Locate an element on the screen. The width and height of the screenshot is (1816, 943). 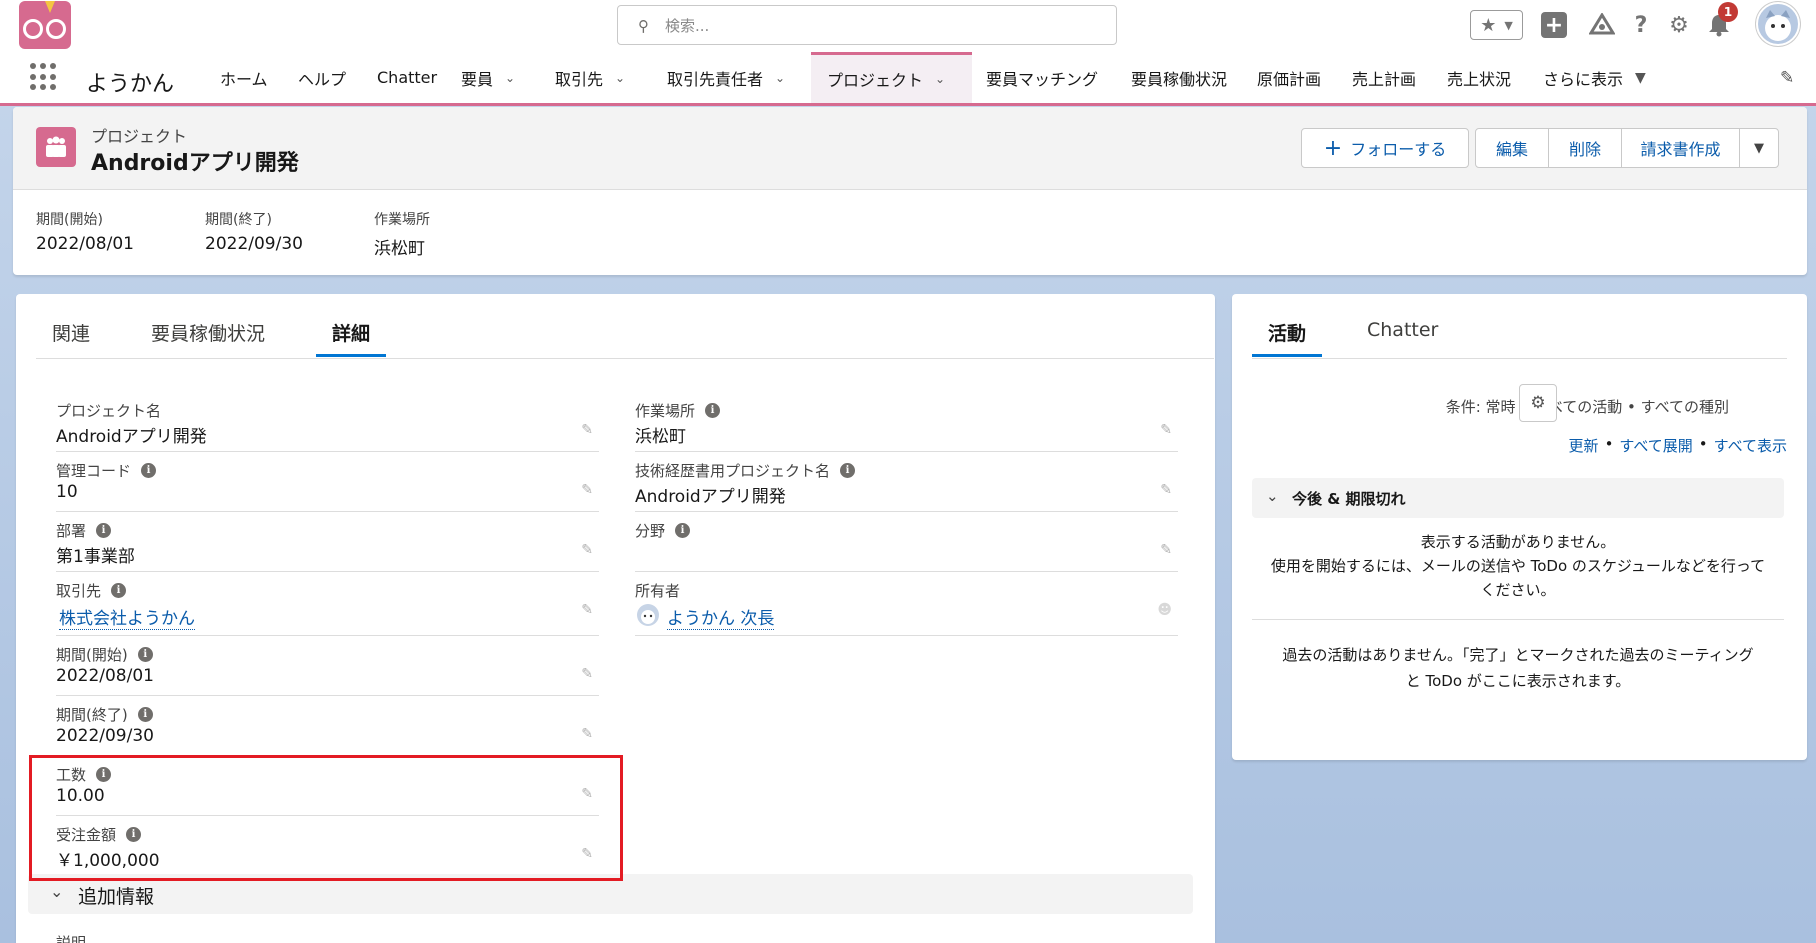
favorites-button: ★ ▼ is located at coordinates (1496, 25).